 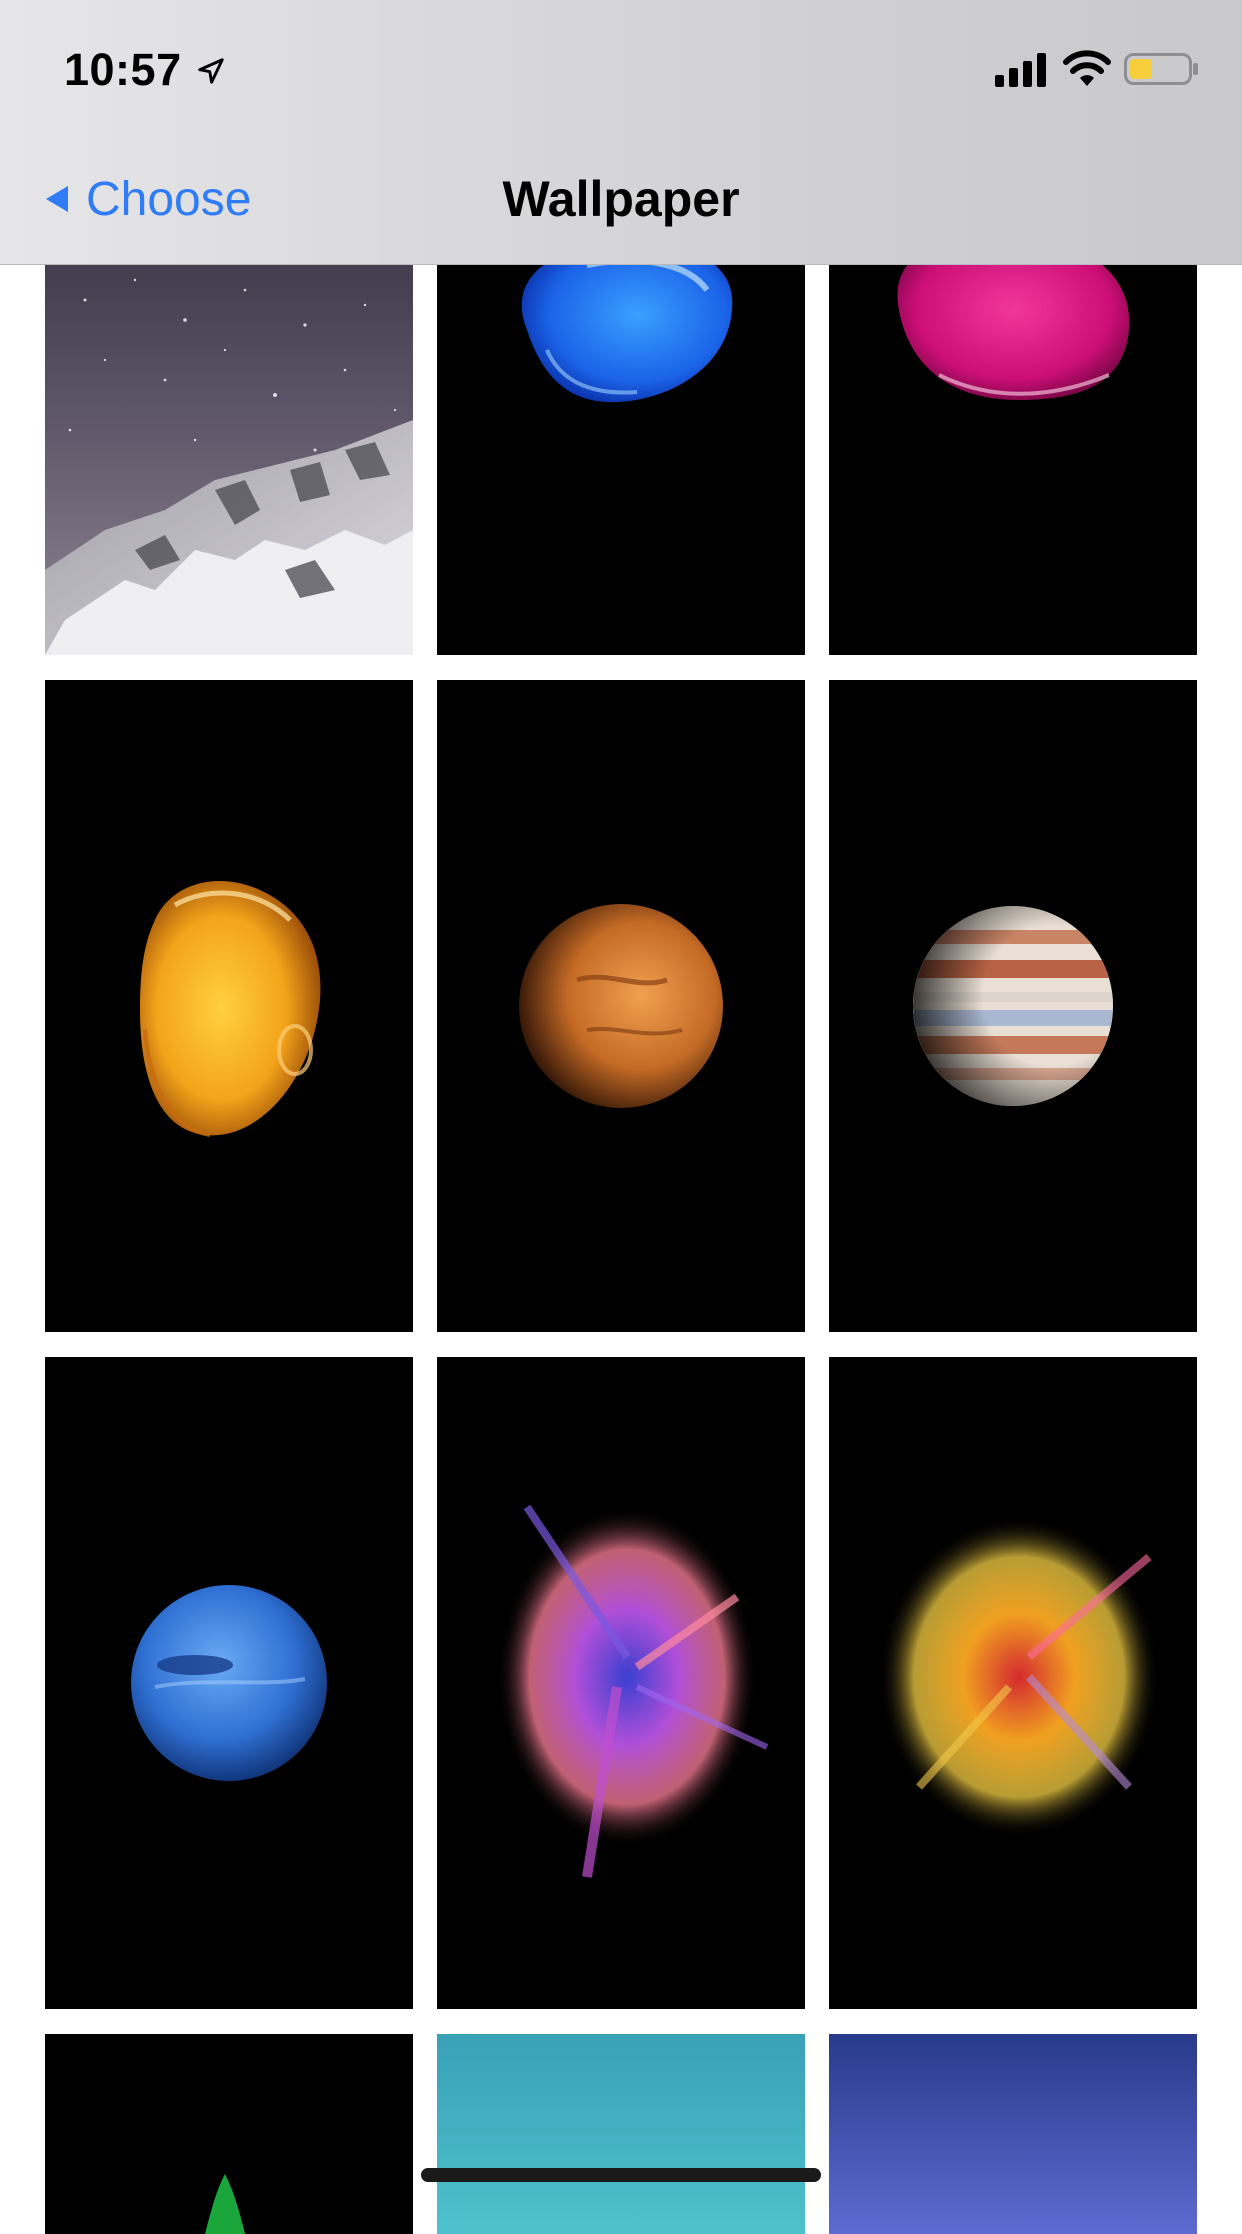 I want to click on wallpaper-thumb-yellow-red-powder-burst, so click(x=1013, y=1683).